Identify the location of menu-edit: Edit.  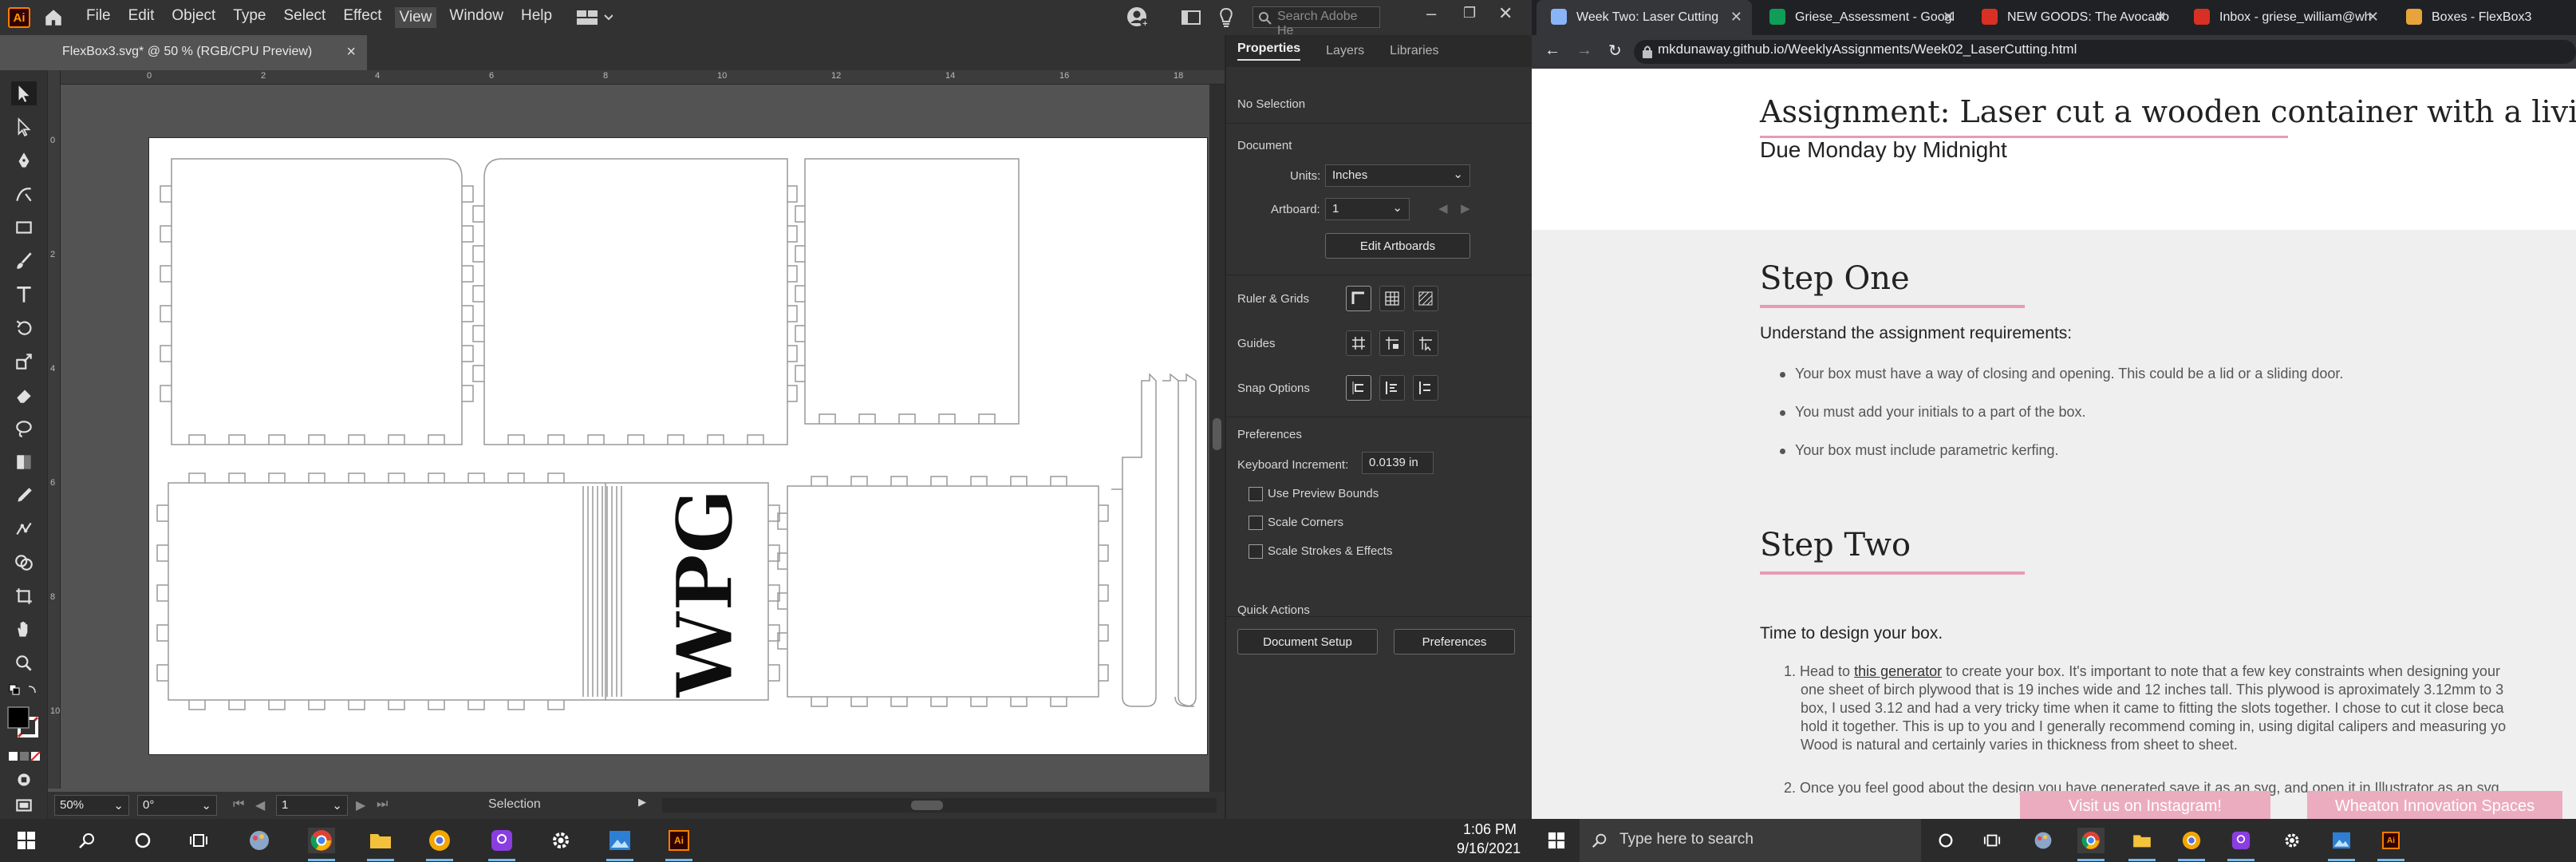
(141, 17).